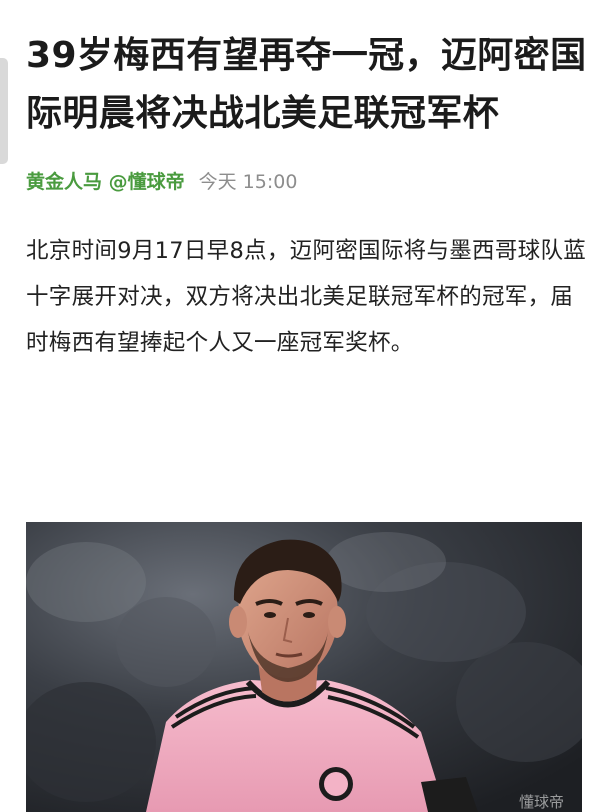 This screenshot has width=608, height=812. Describe the element at coordinates (307, 182) in the screenshot. I see `article-meta: 黄金人马 @懂球帝 今天 15:00` at that location.